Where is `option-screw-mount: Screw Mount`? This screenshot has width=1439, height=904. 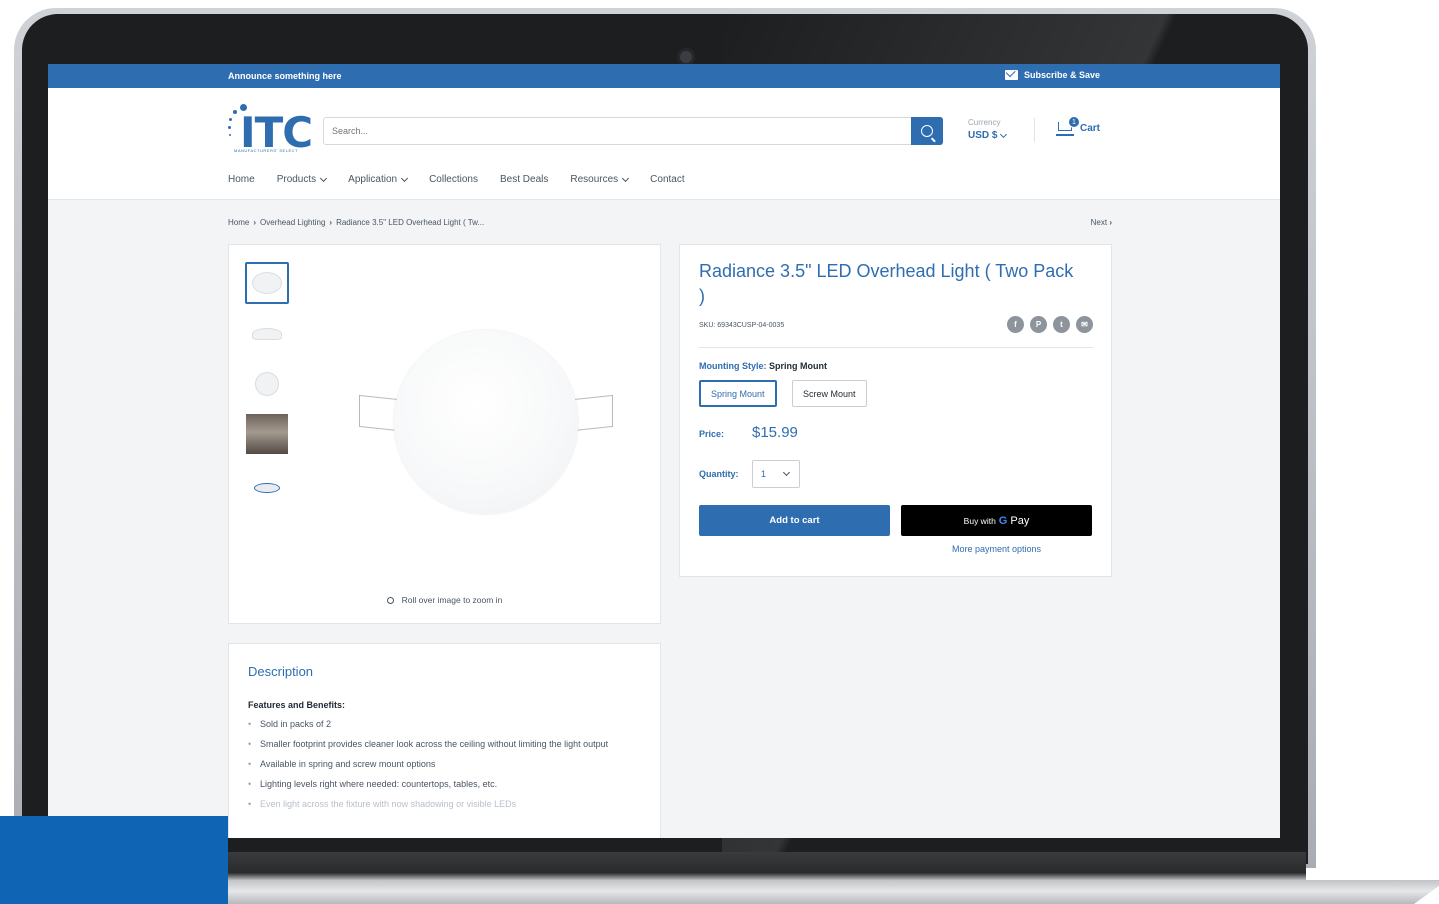 option-screw-mount: Screw Mount is located at coordinates (829, 393).